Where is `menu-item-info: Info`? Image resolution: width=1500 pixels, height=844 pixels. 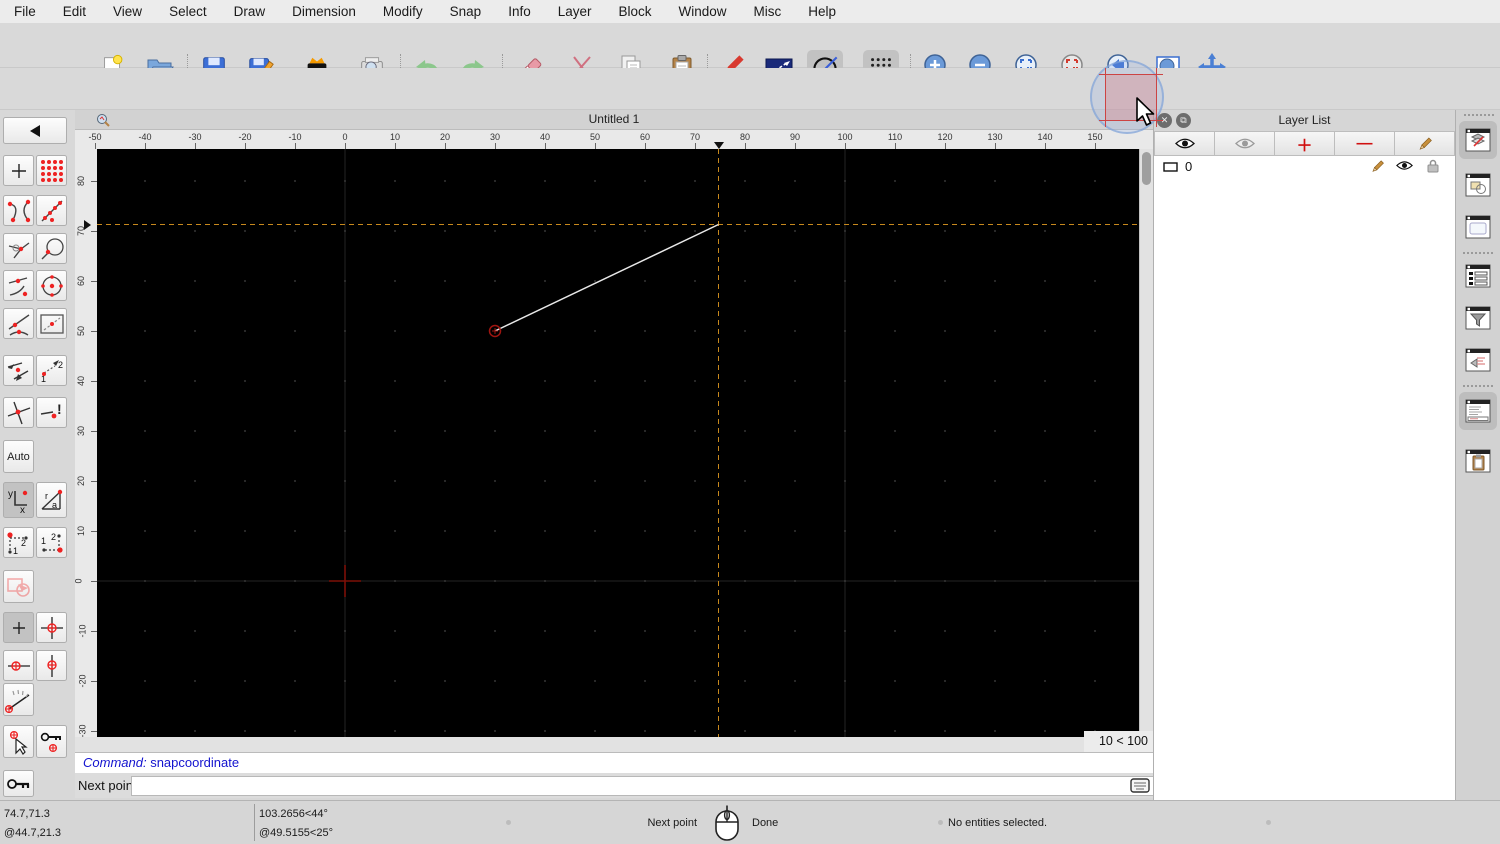 menu-item-info: Info is located at coordinates (519, 11).